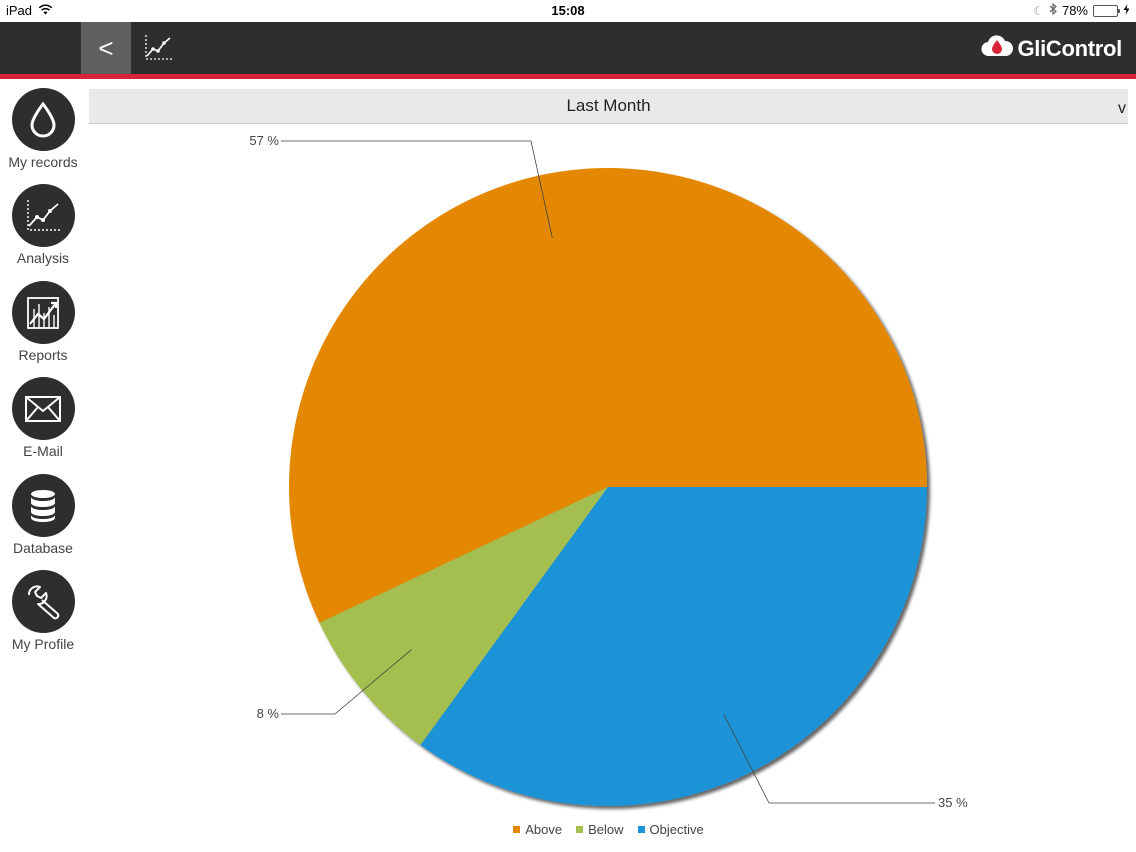 The height and width of the screenshot is (852, 1136). I want to click on accent-divider, so click(568, 76).